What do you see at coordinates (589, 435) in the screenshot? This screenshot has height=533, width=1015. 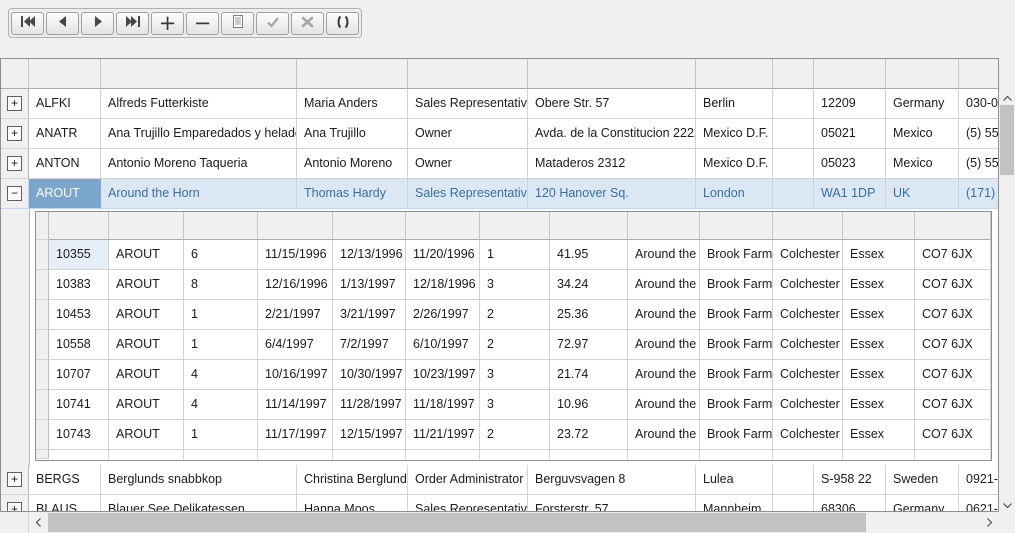 I see `cell-freight: 23.72` at bounding box center [589, 435].